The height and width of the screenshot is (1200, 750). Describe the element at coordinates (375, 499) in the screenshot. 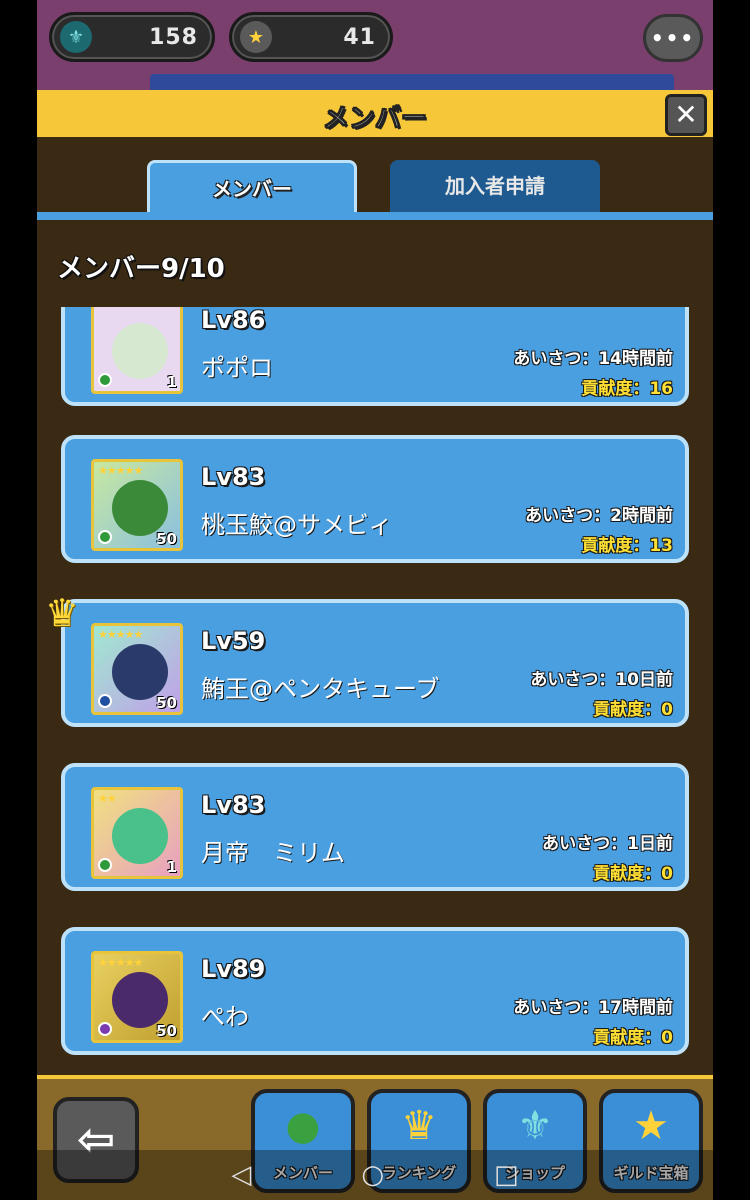

I see `member-card: ★★★★★ 50 Lv83 桃玉鮫@サメビィ あいさつ：2時間前 貢献度：13` at that location.